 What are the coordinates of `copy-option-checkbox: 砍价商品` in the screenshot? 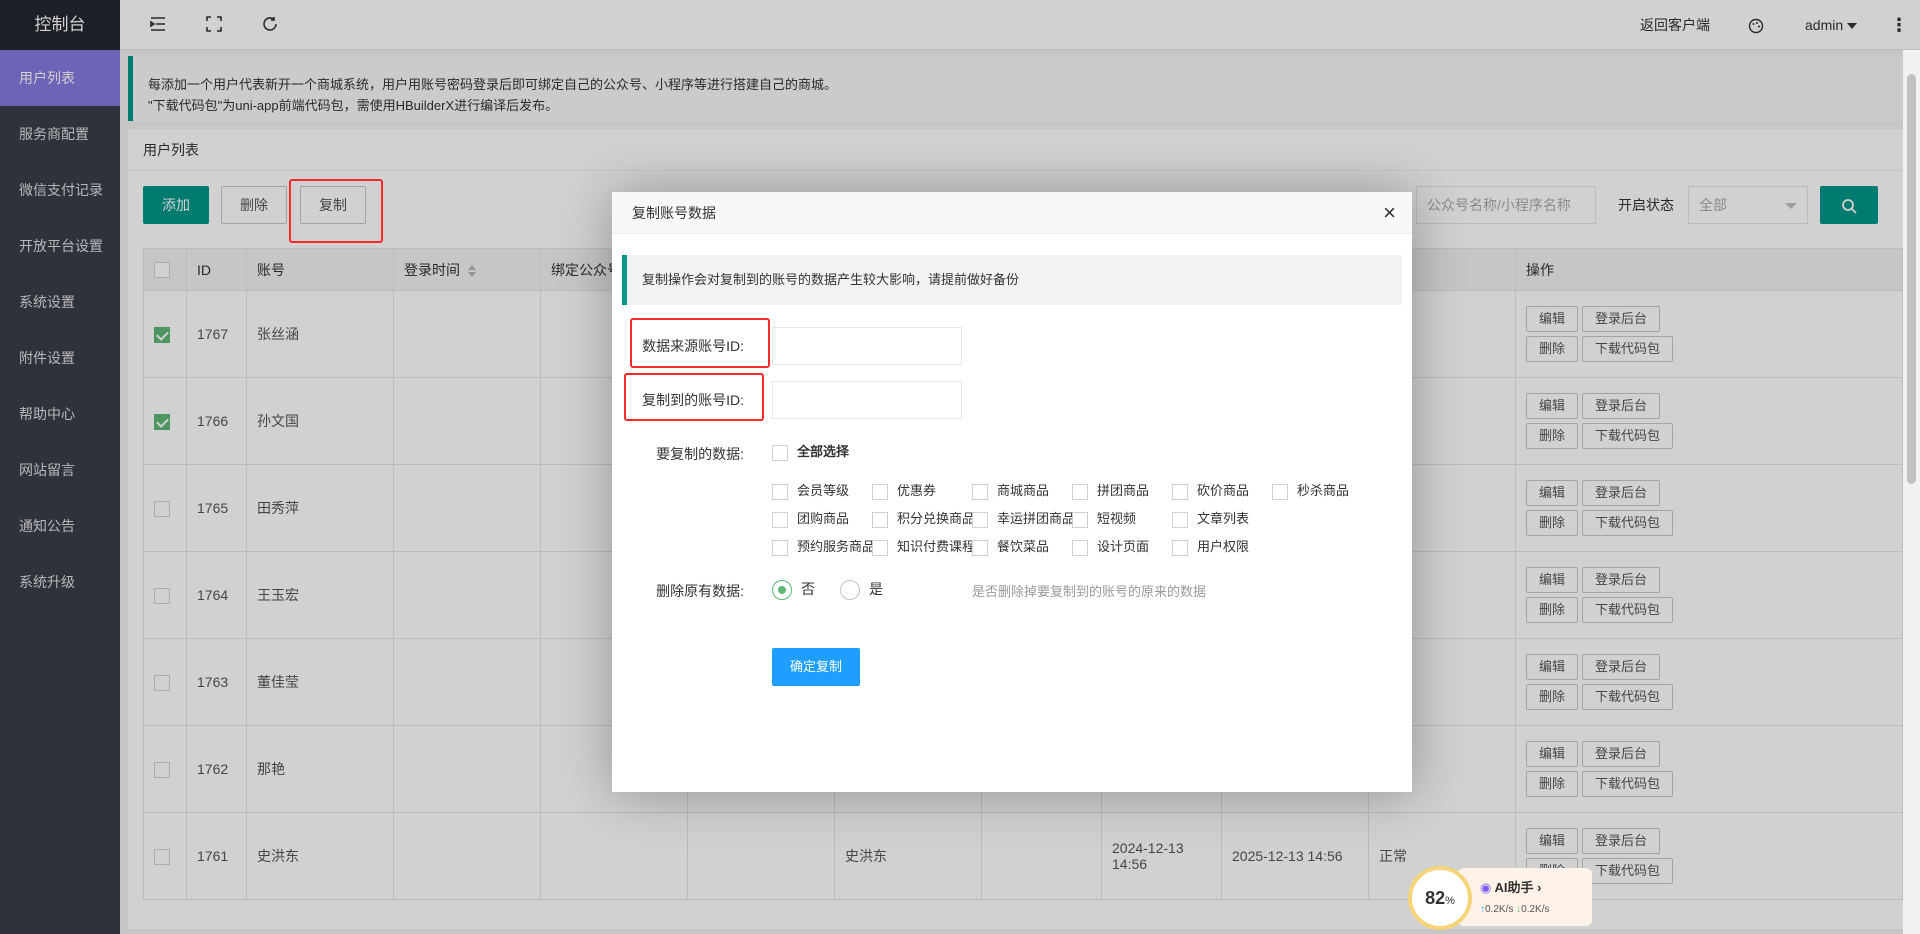 It's located at (1210, 491).